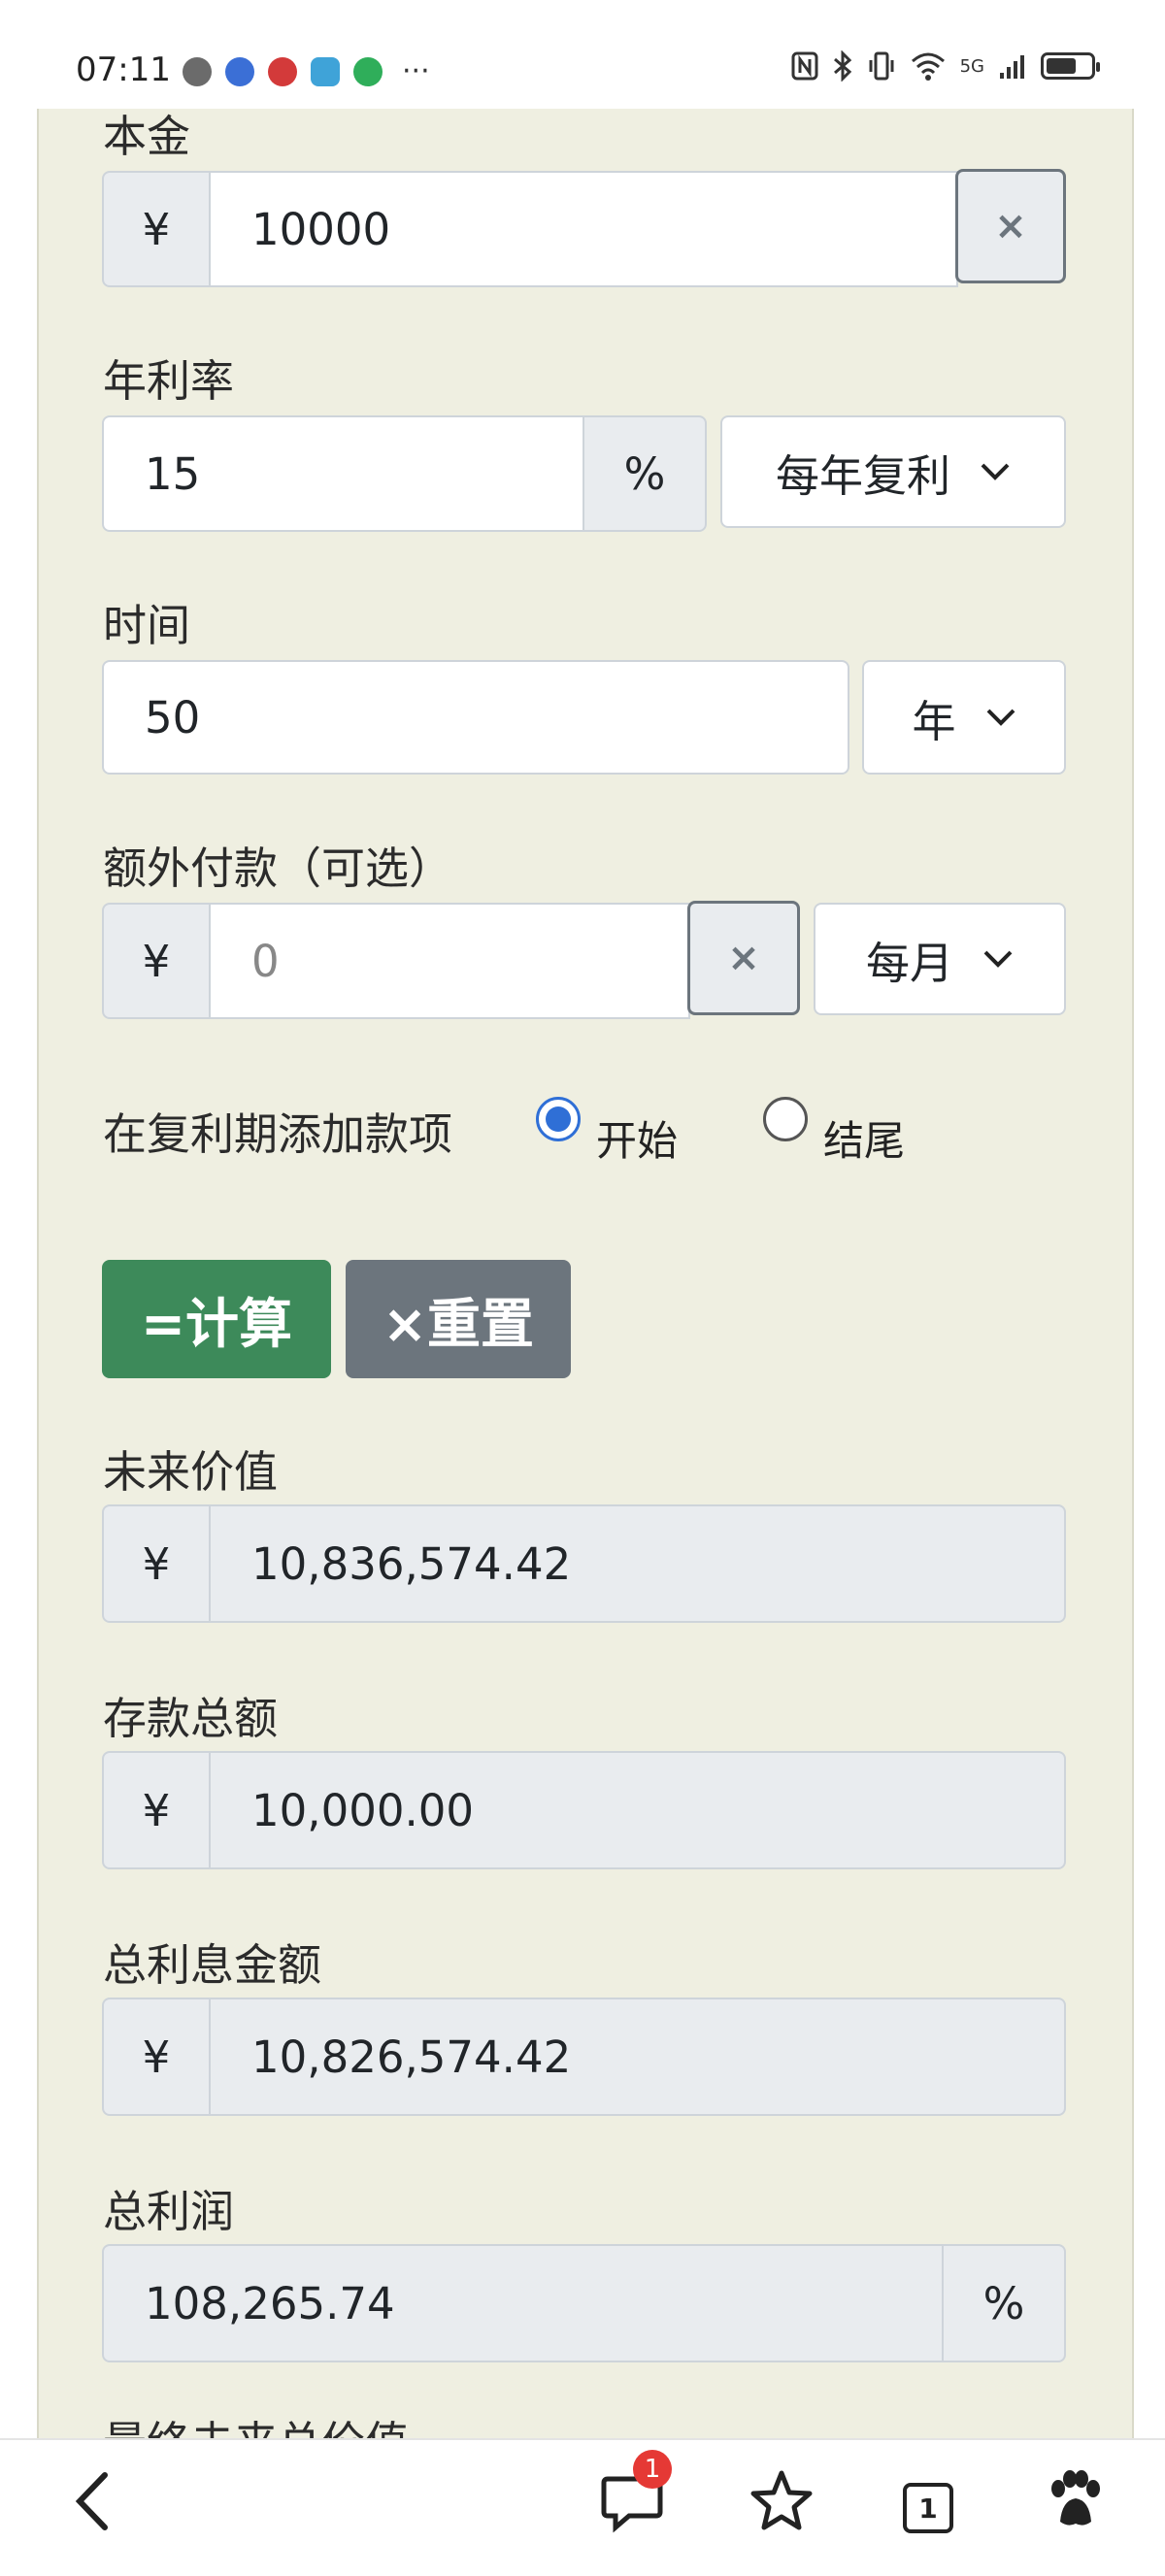  Describe the element at coordinates (1010, 226) in the screenshot. I see `principal-clear-button: ×` at that location.